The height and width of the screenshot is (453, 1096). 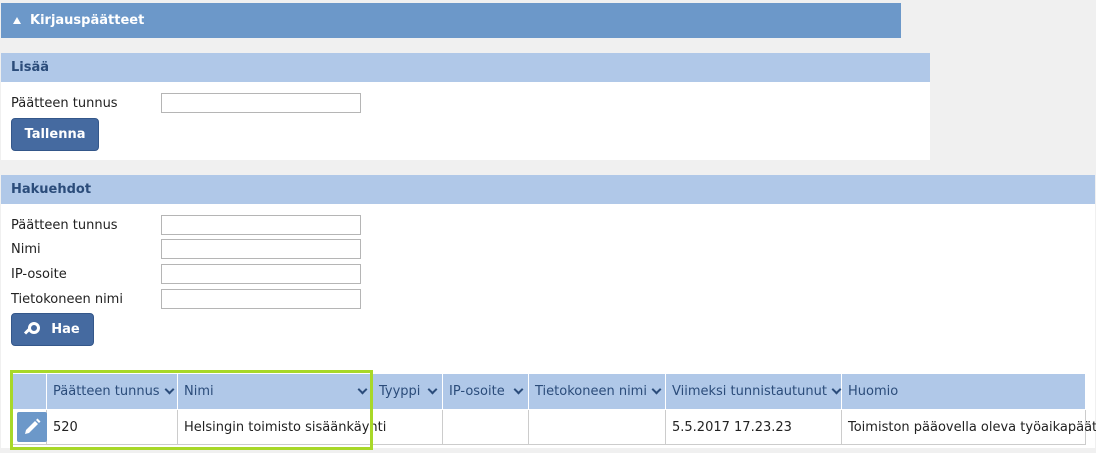 What do you see at coordinates (261, 274) in the screenshot?
I see `search-ip-input` at bounding box center [261, 274].